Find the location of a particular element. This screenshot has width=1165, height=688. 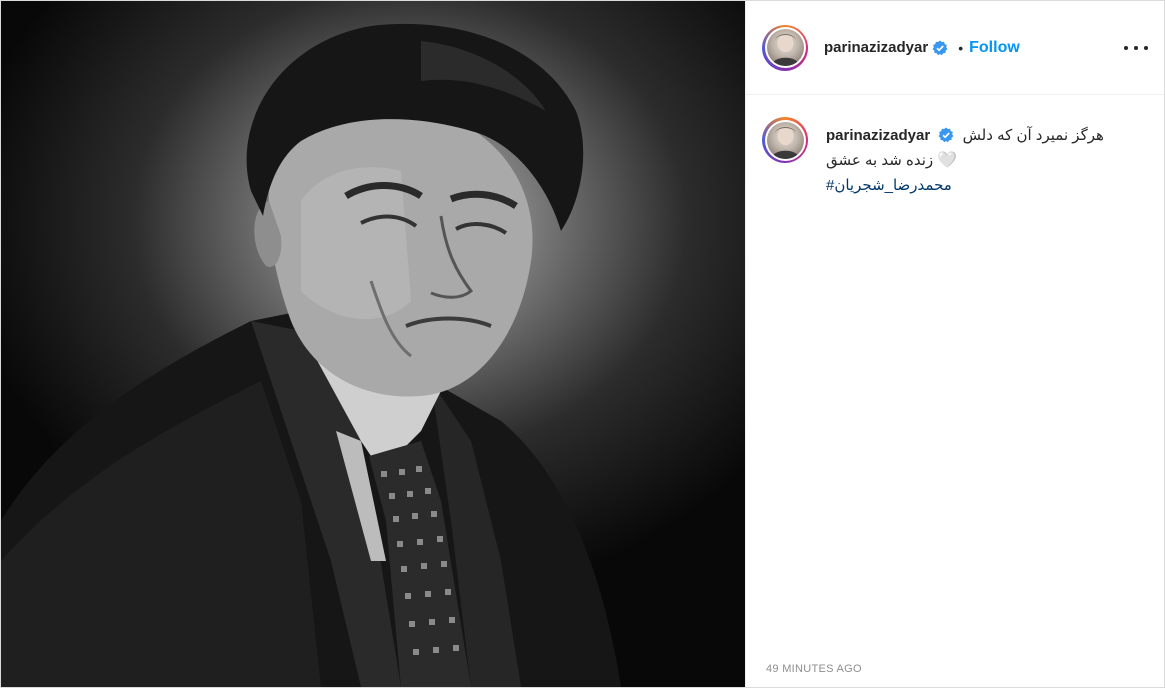

caption-line-2: زنده شد به عشق is located at coordinates (880, 160).